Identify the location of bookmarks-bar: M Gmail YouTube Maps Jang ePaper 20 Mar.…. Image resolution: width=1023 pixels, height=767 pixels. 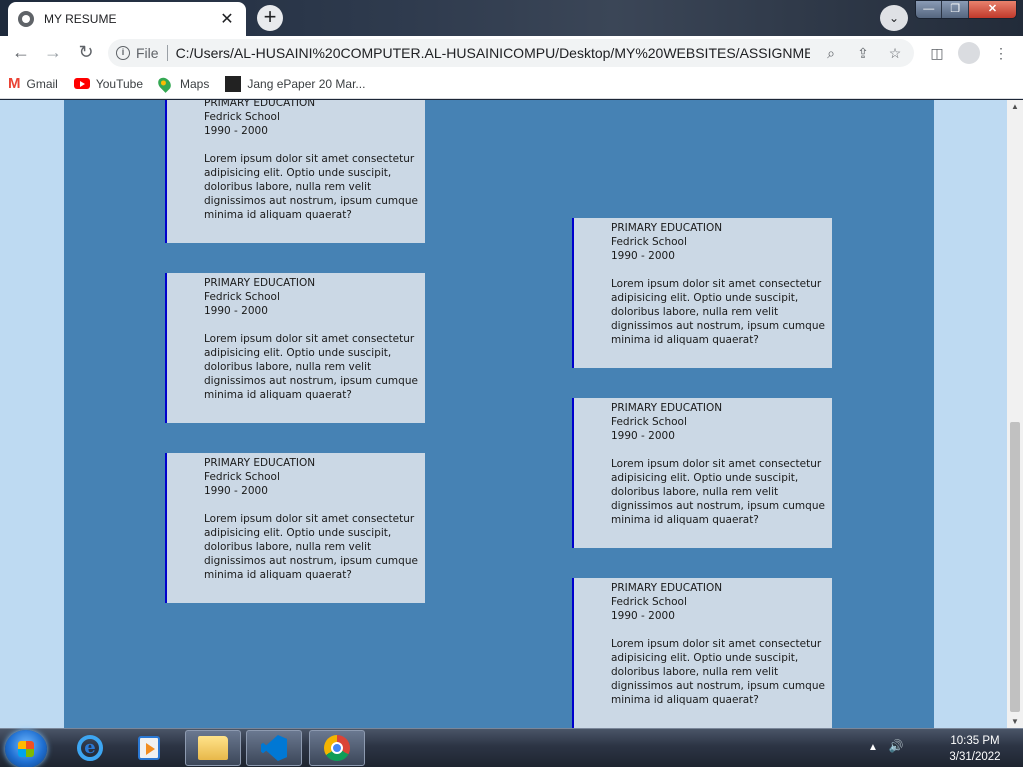
(511, 84).